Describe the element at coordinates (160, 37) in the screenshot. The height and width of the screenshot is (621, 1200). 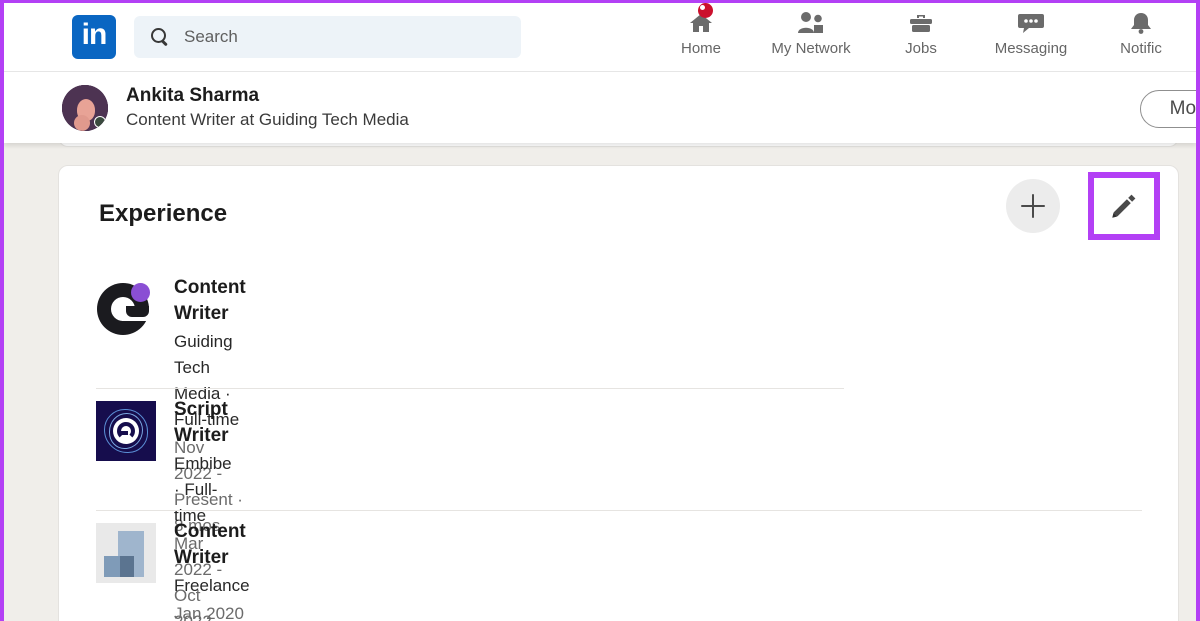
I see `search-icon` at that location.